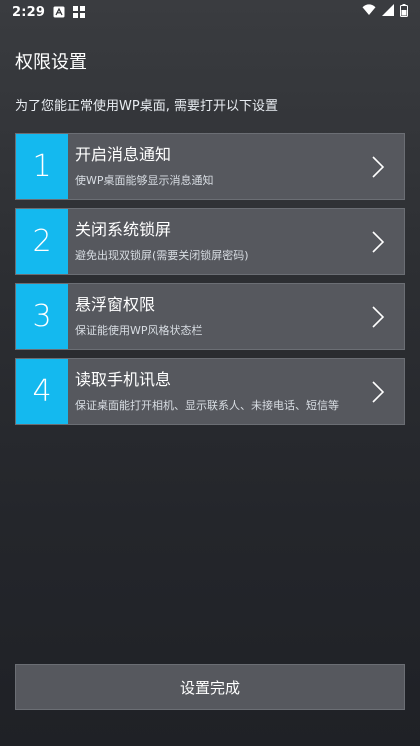  Describe the element at coordinates (236, 316) in the screenshot. I see `permission-text: 悬浮窗权限 保证能使用WP风格状态栏` at that location.